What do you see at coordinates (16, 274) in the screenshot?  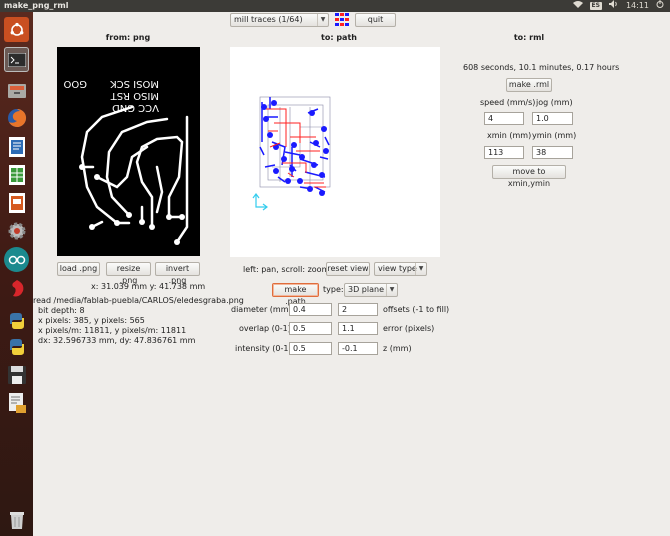 I see `launcher` at bounding box center [16, 274].